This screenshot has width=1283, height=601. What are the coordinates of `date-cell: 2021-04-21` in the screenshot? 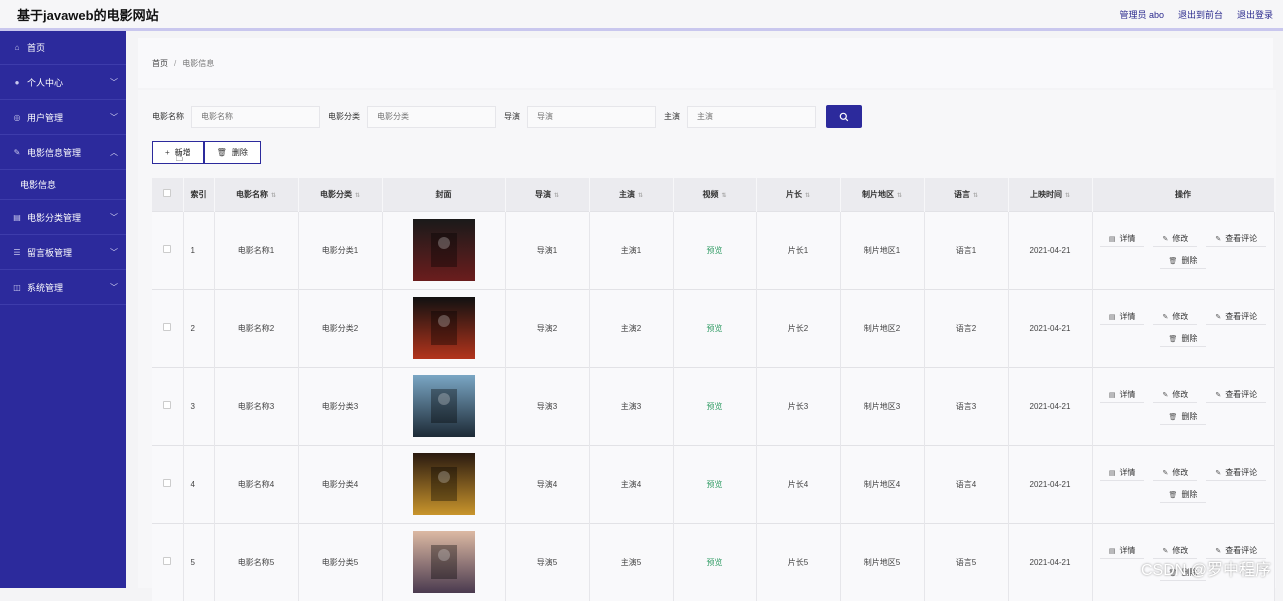 It's located at (1050, 406).